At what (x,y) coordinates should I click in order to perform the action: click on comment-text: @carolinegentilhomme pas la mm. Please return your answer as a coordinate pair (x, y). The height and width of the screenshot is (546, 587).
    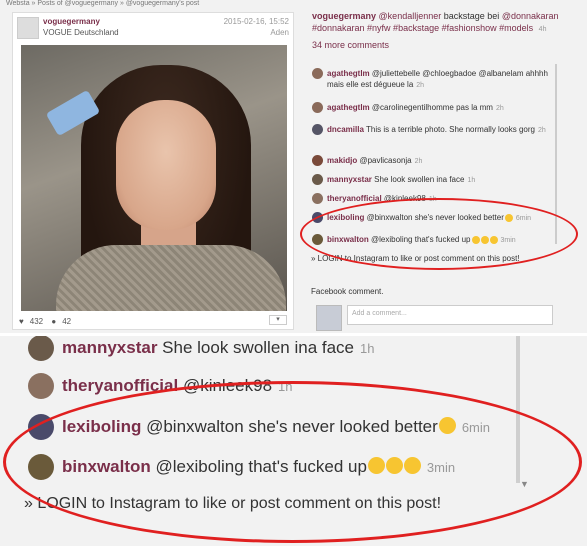
    Looking at the image, I should click on (432, 107).